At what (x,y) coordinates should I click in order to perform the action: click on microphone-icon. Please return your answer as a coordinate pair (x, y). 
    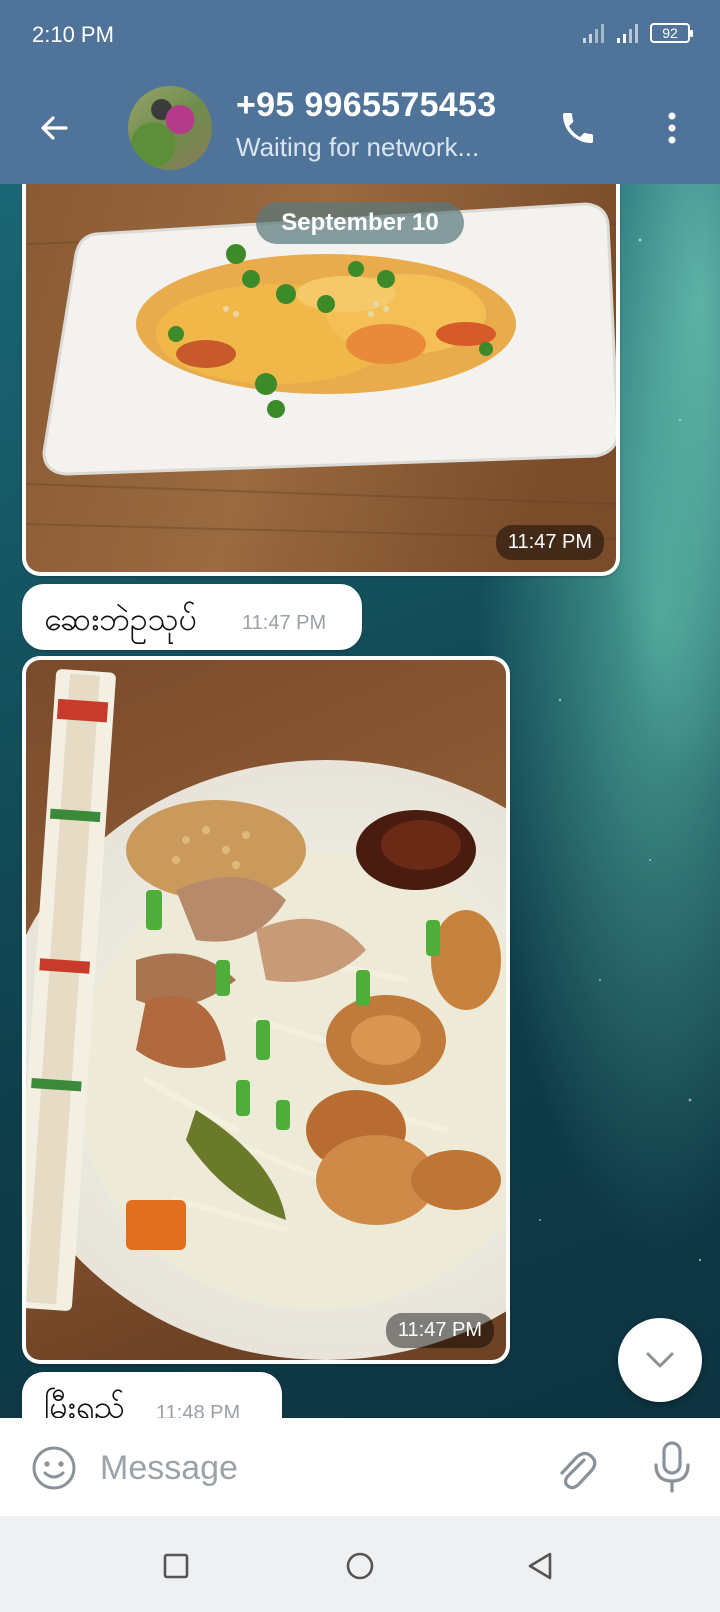
    Looking at the image, I should click on (672, 1467).